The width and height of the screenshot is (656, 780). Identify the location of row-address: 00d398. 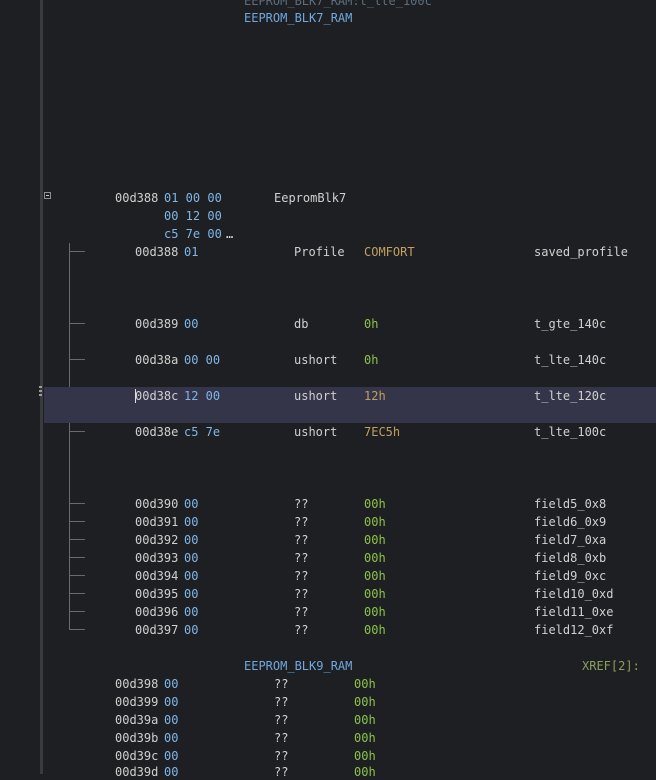
(136, 684).